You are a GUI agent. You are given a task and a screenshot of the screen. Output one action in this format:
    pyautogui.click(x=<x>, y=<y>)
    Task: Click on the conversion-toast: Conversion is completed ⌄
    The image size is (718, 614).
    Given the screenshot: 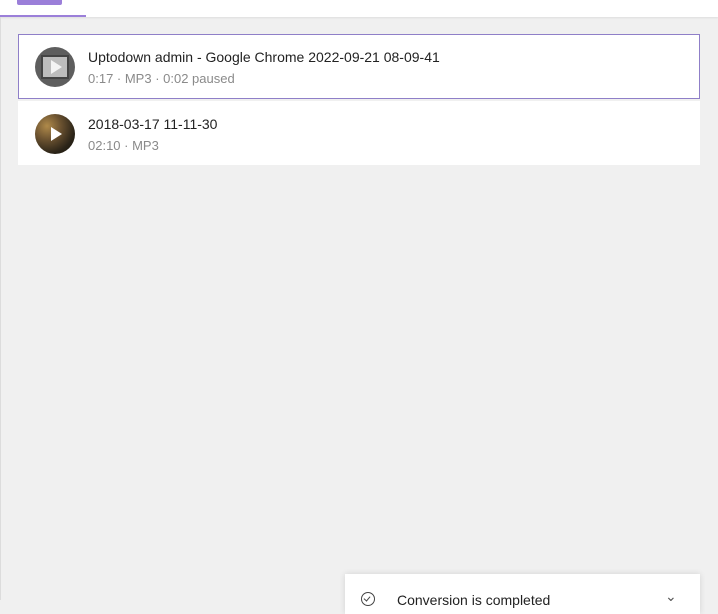 What is the action you would take?
    pyautogui.click(x=522, y=594)
    